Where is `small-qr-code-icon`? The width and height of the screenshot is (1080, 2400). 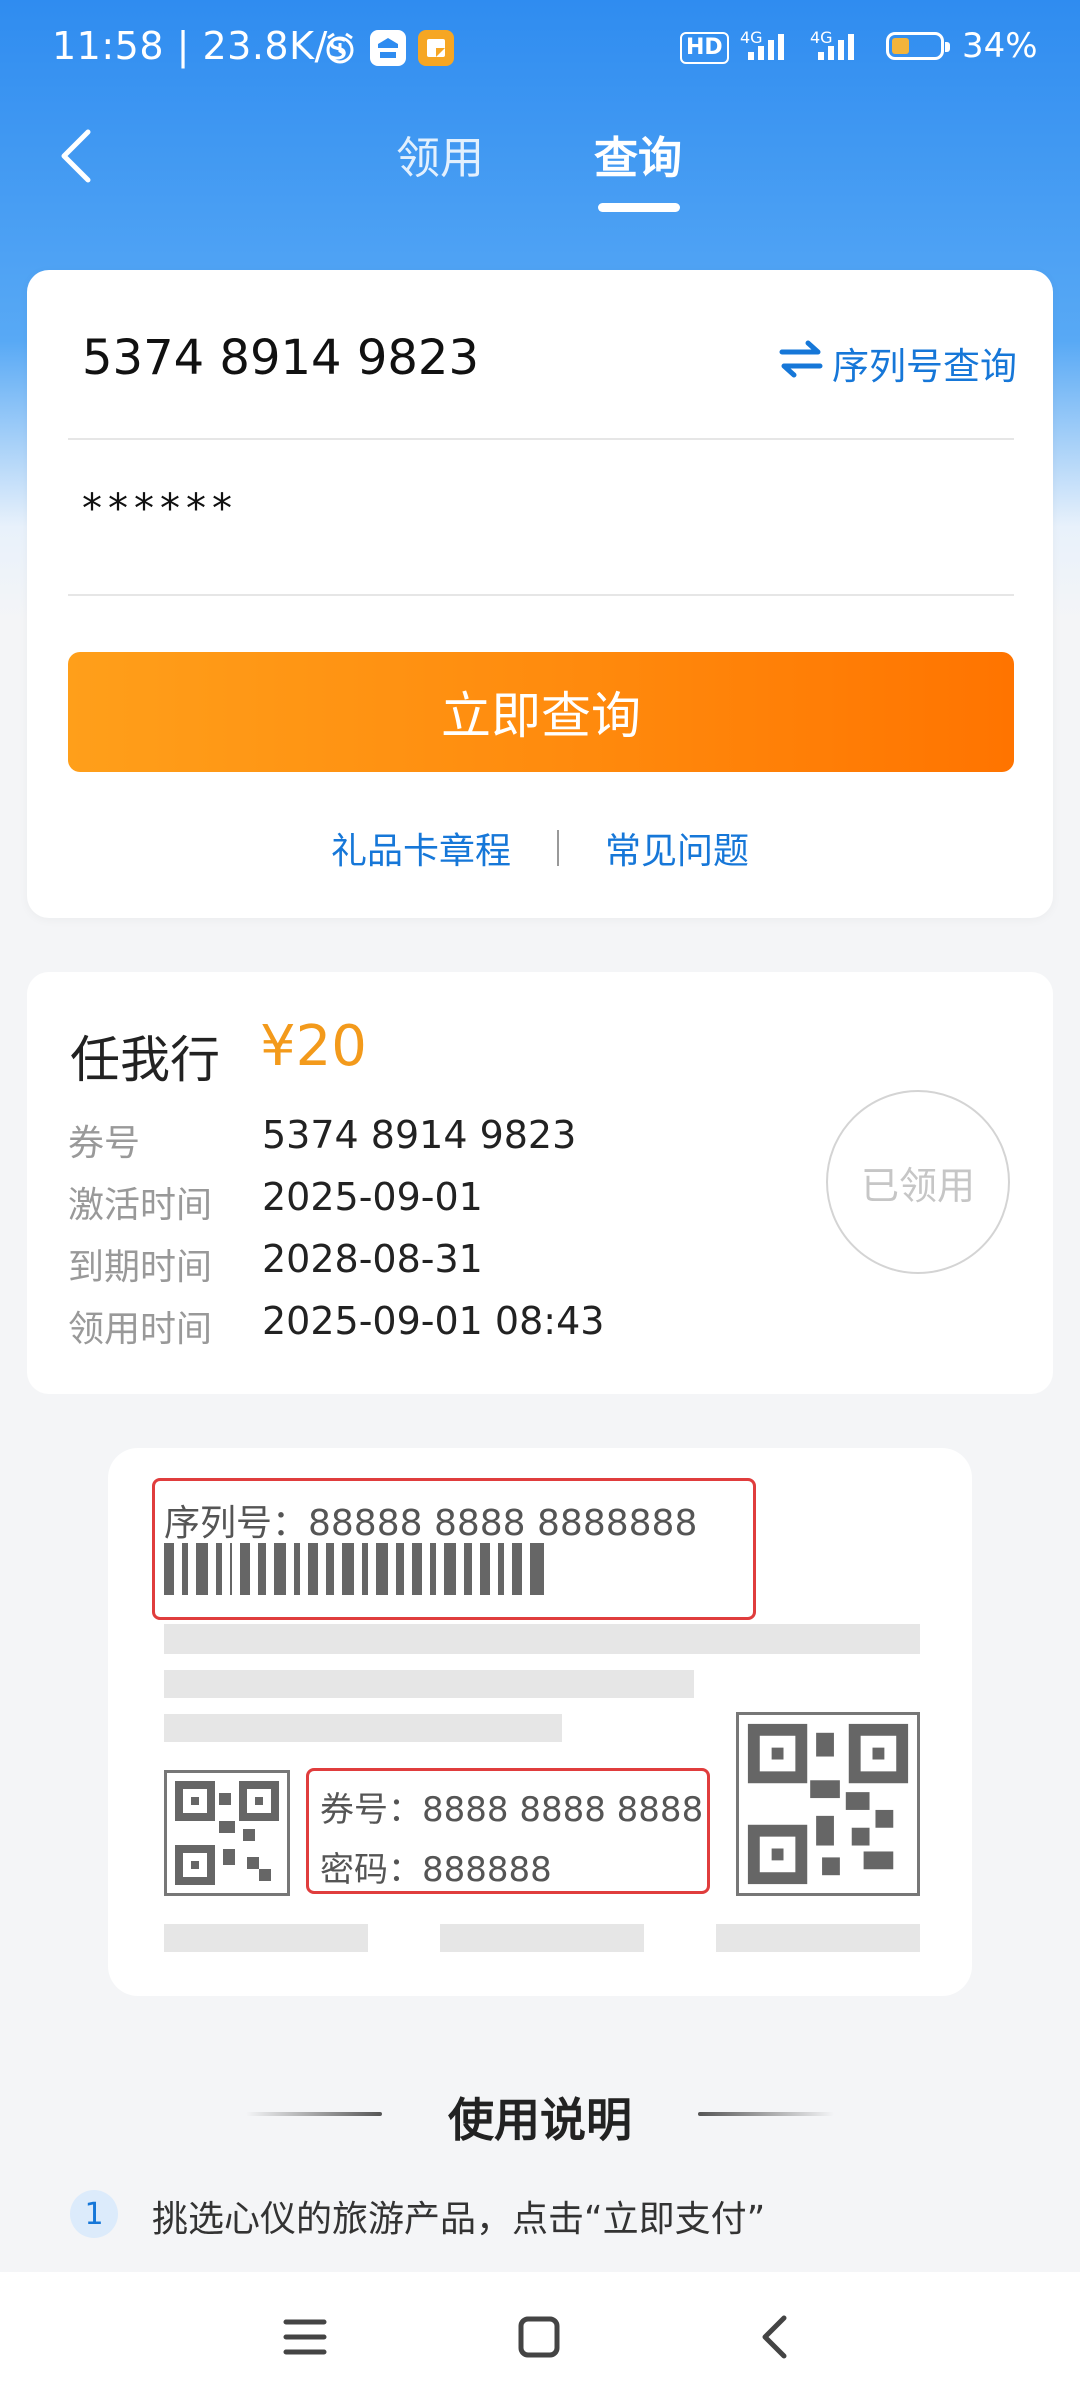
small-qr-code-icon is located at coordinates (227, 1833).